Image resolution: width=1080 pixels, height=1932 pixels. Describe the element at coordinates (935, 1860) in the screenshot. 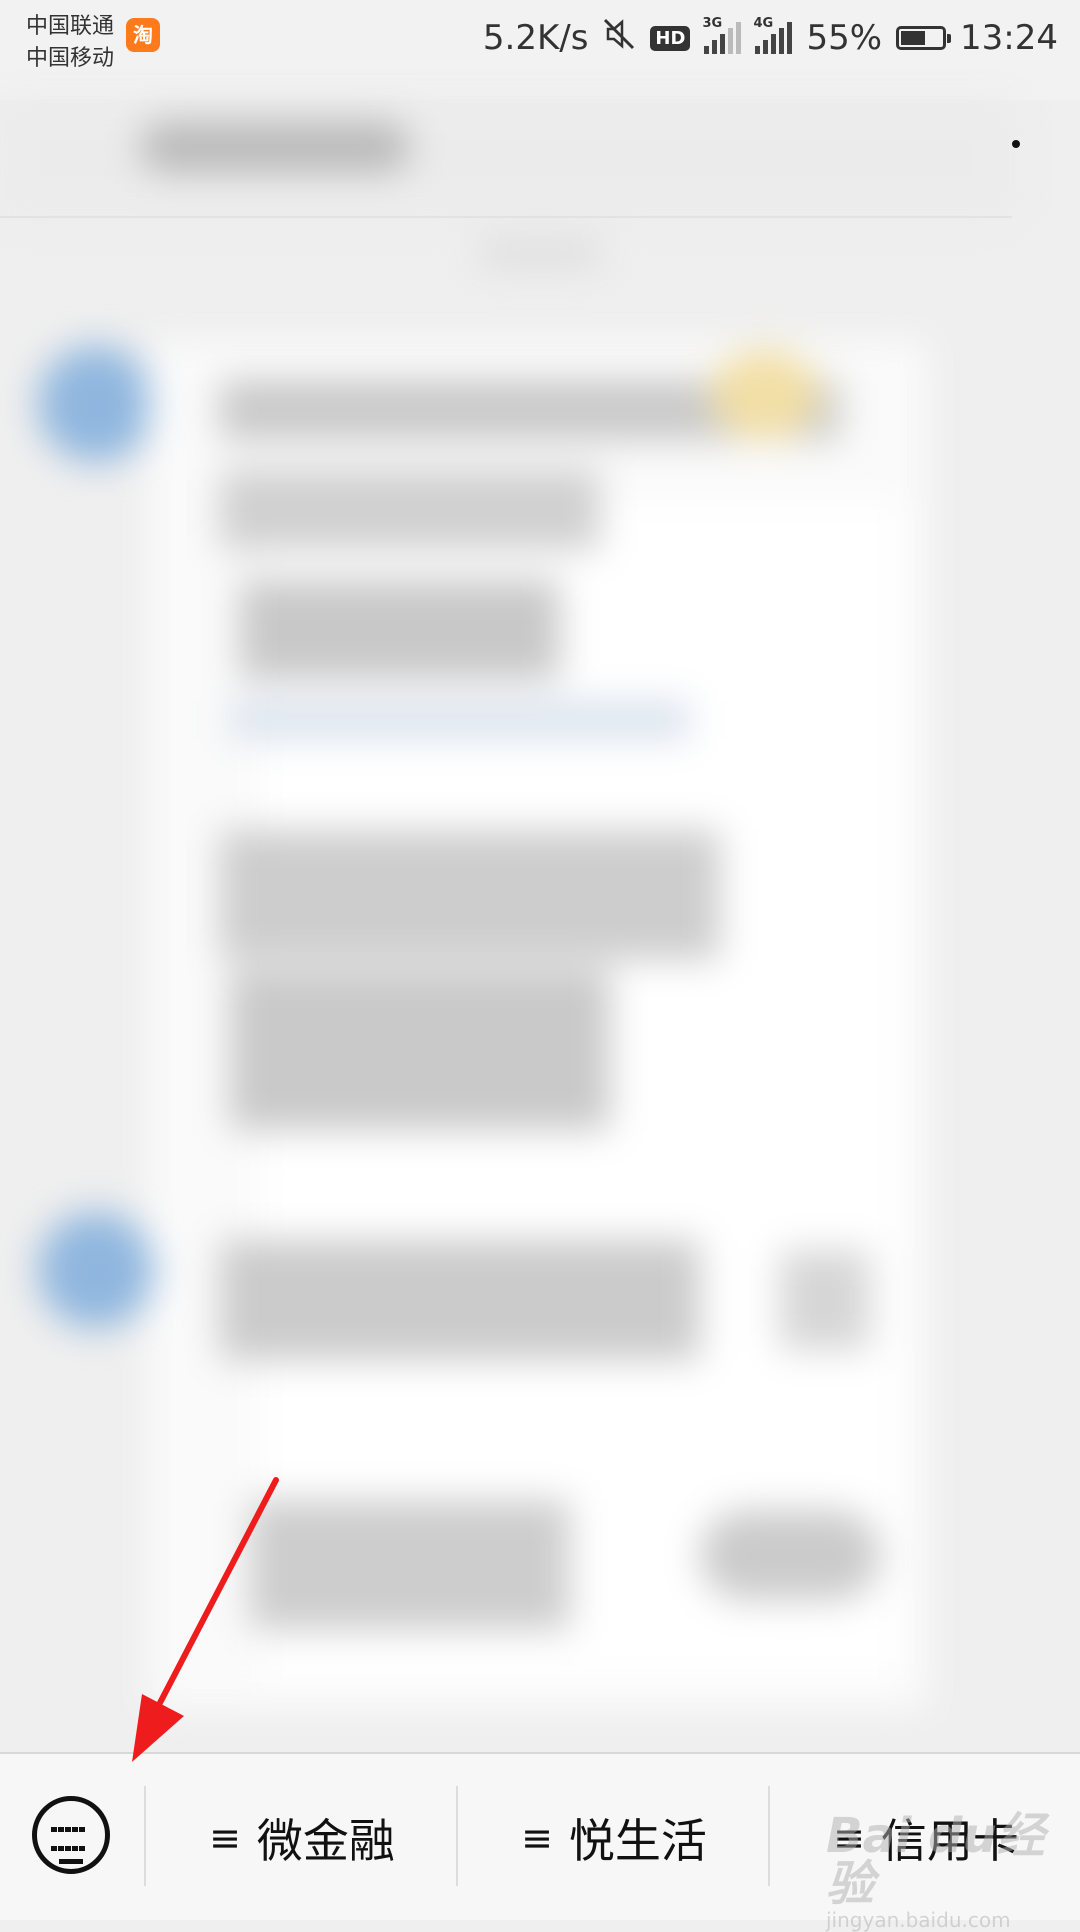

I see `watermark-brand: Bai du经验` at that location.